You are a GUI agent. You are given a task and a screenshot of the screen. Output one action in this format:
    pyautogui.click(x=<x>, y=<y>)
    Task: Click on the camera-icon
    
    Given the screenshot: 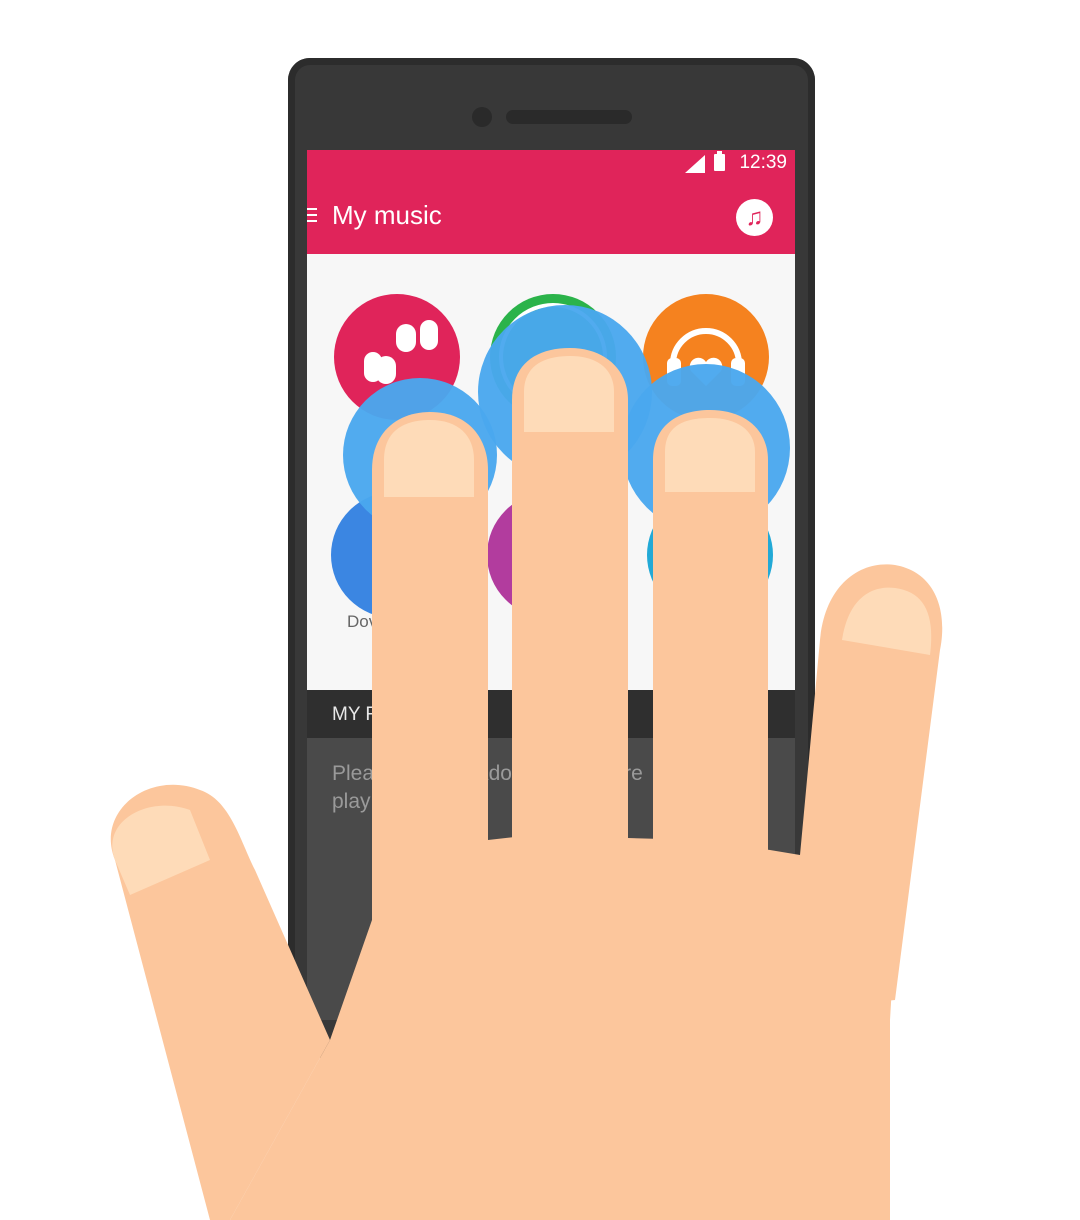 What is the action you would take?
    pyautogui.click(x=482, y=117)
    